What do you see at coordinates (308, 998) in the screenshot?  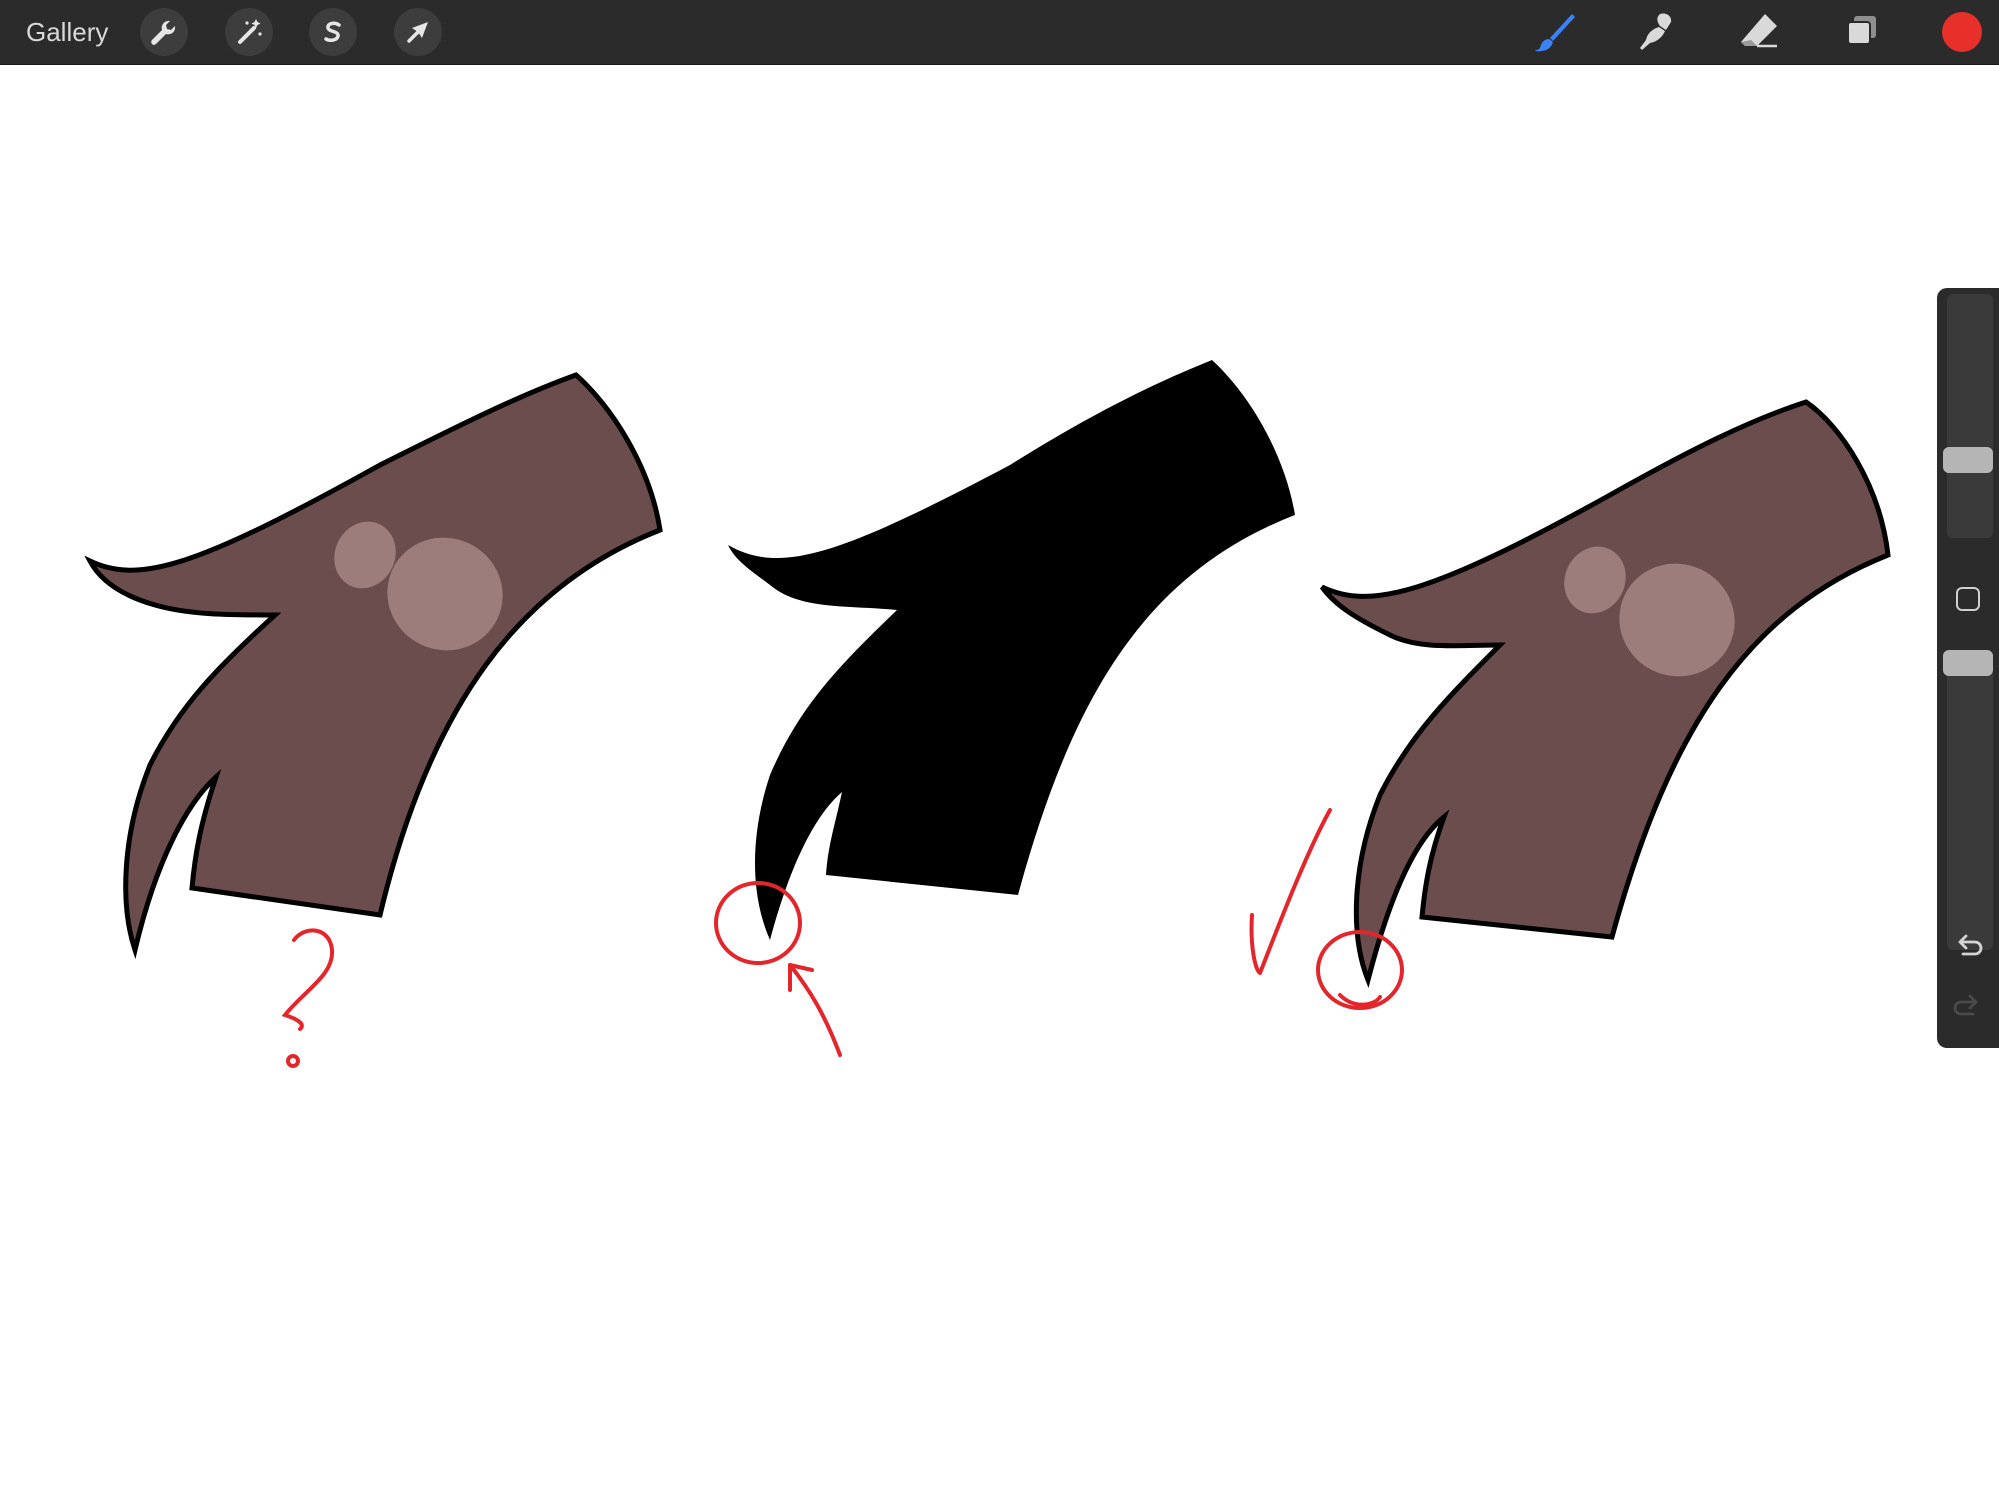 I see `question-mark-annotation` at bounding box center [308, 998].